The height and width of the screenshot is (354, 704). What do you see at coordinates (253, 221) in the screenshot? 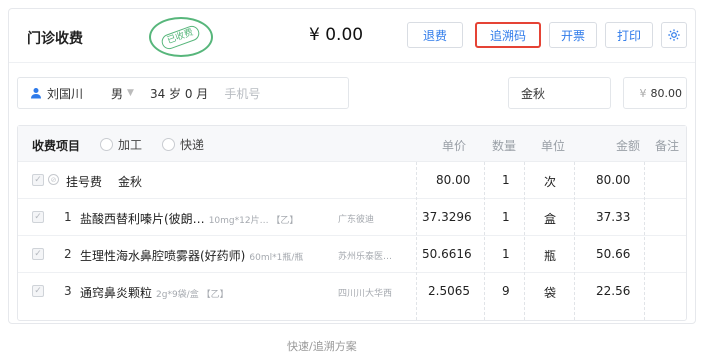
I see `item-spec: 10mg*12片… 【乙】` at bounding box center [253, 221].